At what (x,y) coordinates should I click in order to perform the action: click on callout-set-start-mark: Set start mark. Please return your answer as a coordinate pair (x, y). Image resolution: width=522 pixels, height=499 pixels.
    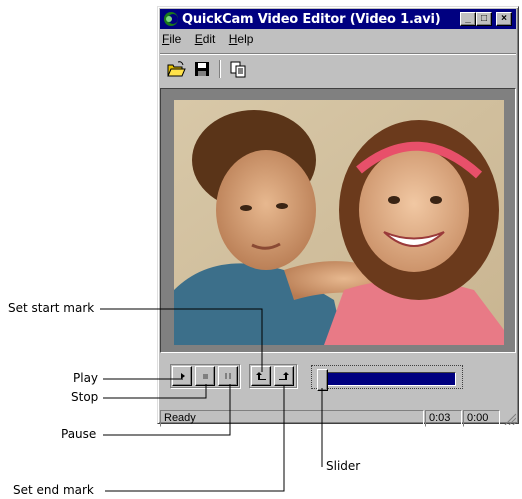
    Looking at the image, I should click on (51, 308).